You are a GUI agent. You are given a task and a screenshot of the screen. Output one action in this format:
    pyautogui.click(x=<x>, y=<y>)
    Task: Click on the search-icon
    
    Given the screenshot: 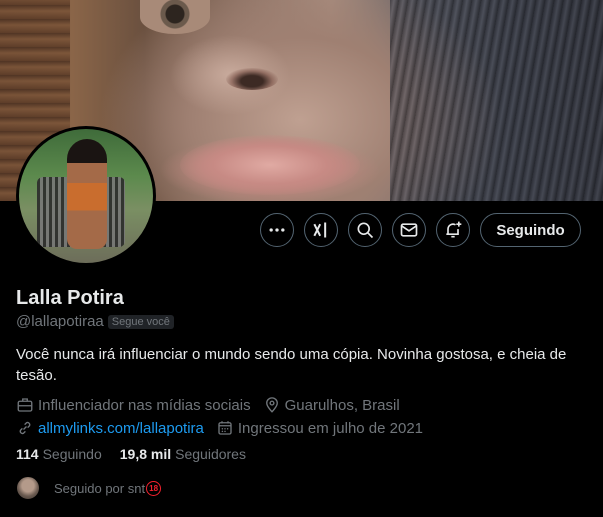 What is the action you would take?
    pyautogui.click(x=365, y=230)
    